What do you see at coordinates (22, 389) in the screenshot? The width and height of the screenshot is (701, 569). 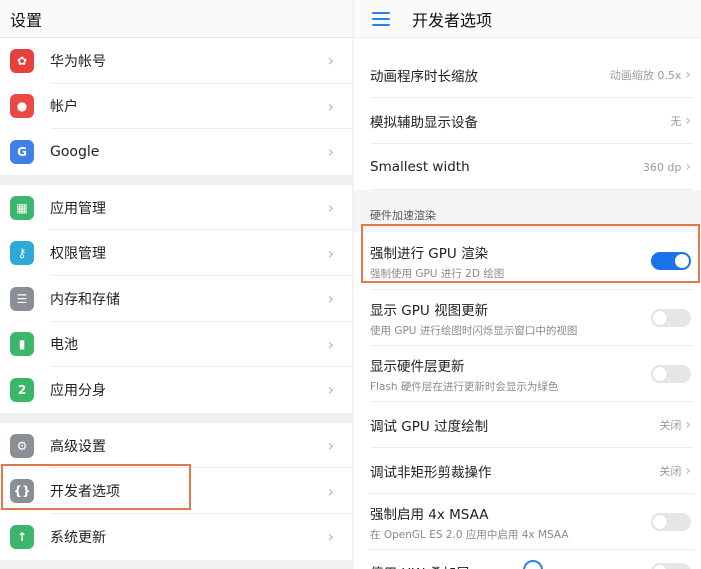 I see `app-twin-icon: 2` at bounding box center [22, 389].